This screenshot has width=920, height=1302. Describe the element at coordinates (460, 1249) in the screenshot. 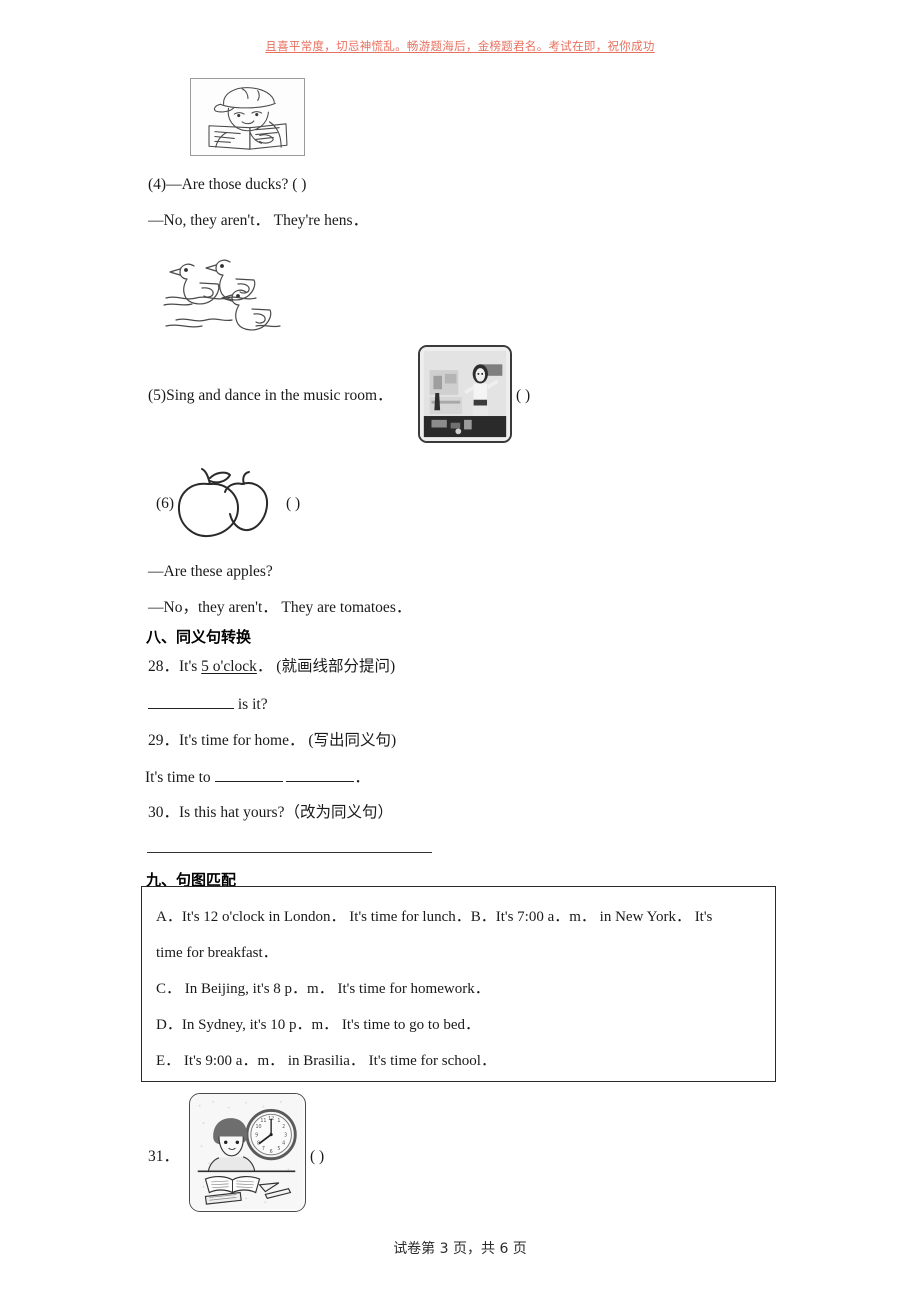

I see `page-footer: 试卷第 3 页，共 6 页` at that location.